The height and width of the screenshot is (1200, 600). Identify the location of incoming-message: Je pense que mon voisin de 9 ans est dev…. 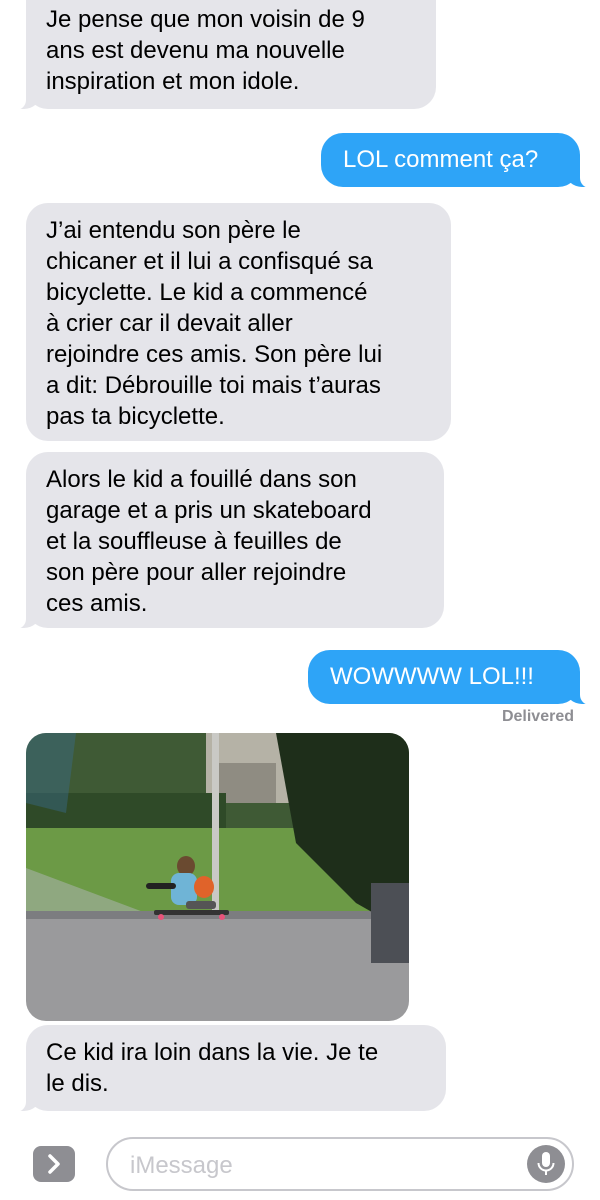
(222, 55).